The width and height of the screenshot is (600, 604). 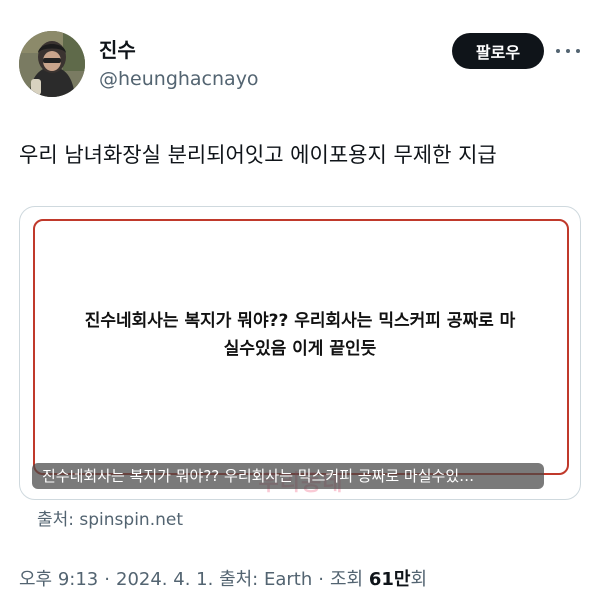 I want to click on tweet-location: 출처: Earth, so click(x=266, y=579).